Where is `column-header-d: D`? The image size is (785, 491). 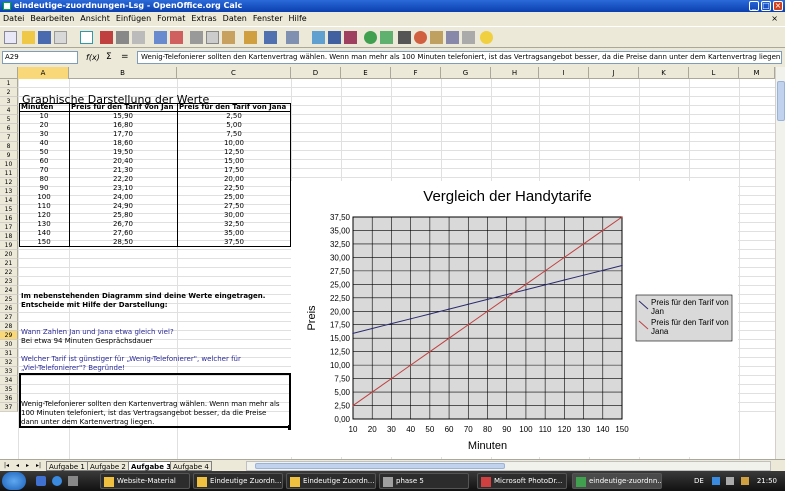
column-header-d: D is located at coordinates (316, 73).